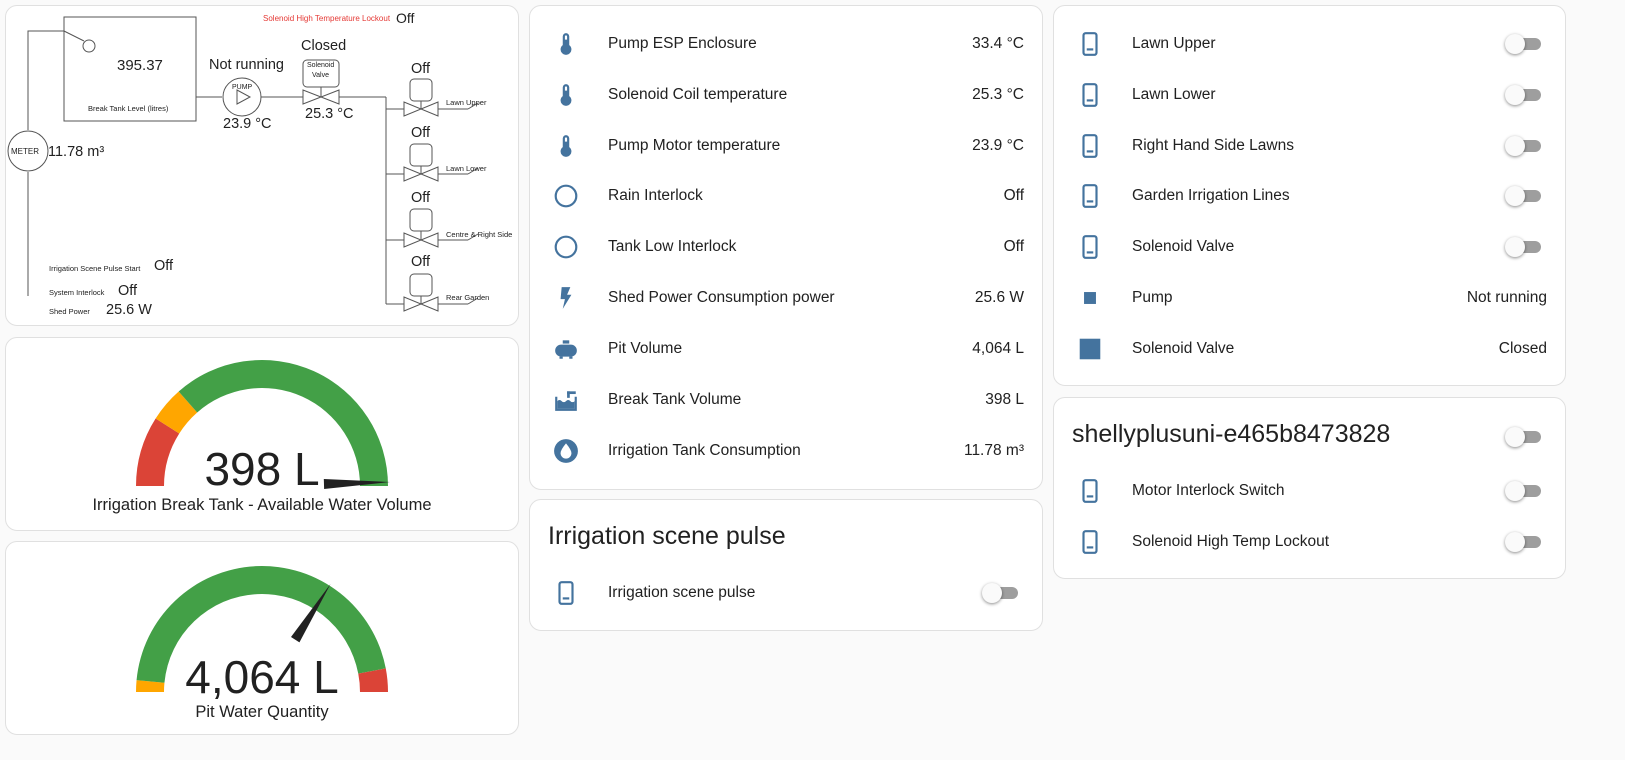  Describe the element at coordinates (247, 124) in the screenshot. I see `pump-temp: 23.9 °C` at that location.